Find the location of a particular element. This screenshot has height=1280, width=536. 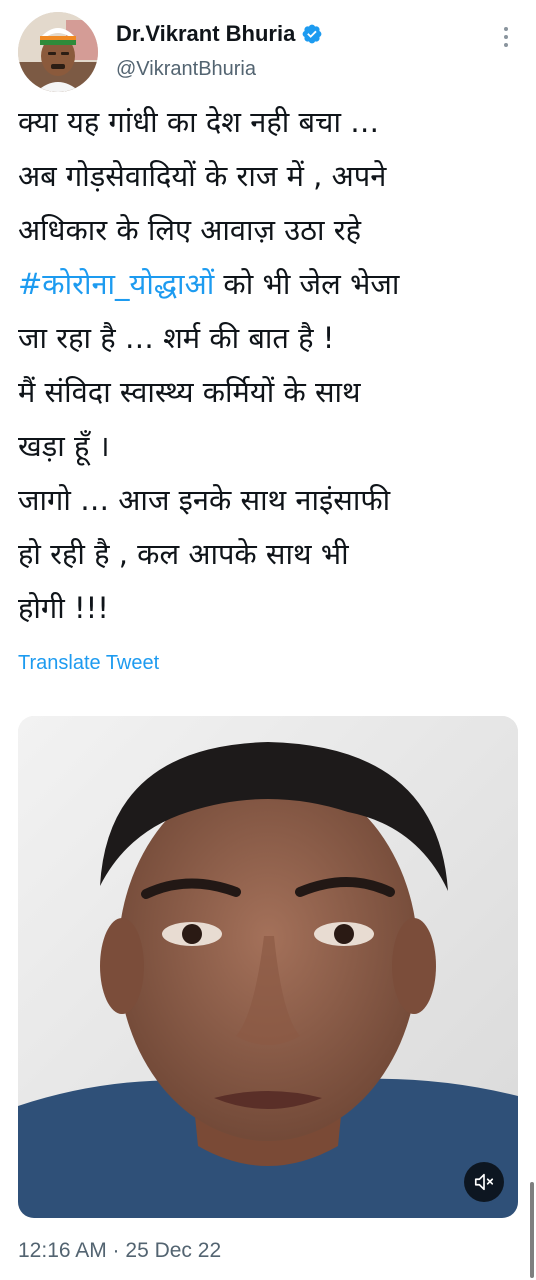

tweet-line: हो रही है , कल आपके साथ भी is located at coordinates (183, 554).